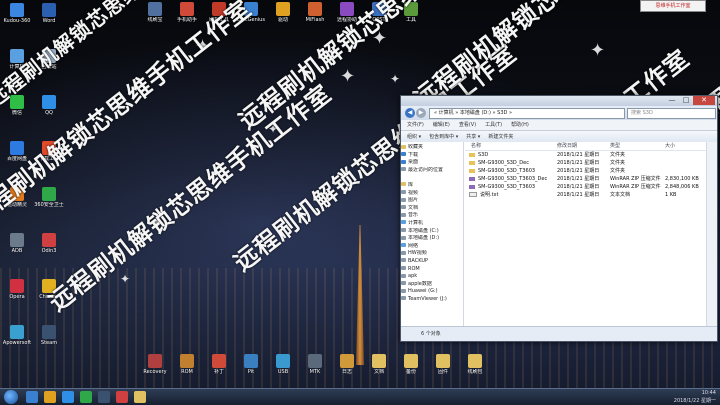  I want to click on menu-bar: 文件(F) 编辑(E) 查看(V) 工具(T) 帮助(H), so click(559, 125).